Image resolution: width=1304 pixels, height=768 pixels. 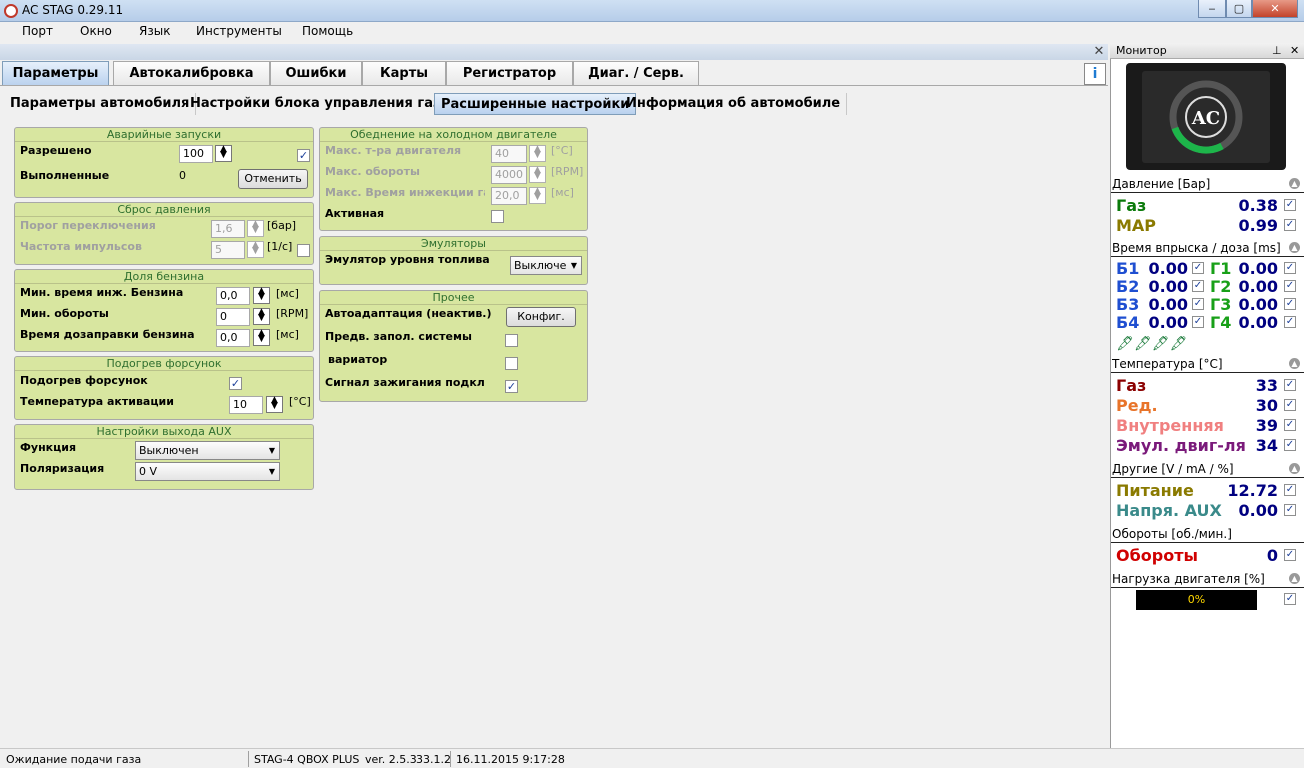 What do you see at coordinates (100, 104) in the screenshot?
I see `subtab-car-params: Параметры автомобиля` at bounding box center [100, 104].